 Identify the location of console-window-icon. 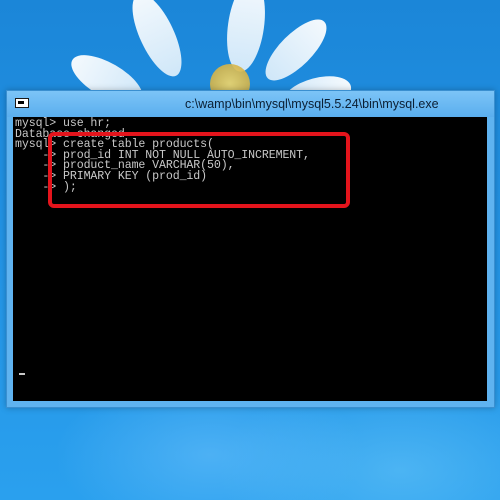
(22, 103).